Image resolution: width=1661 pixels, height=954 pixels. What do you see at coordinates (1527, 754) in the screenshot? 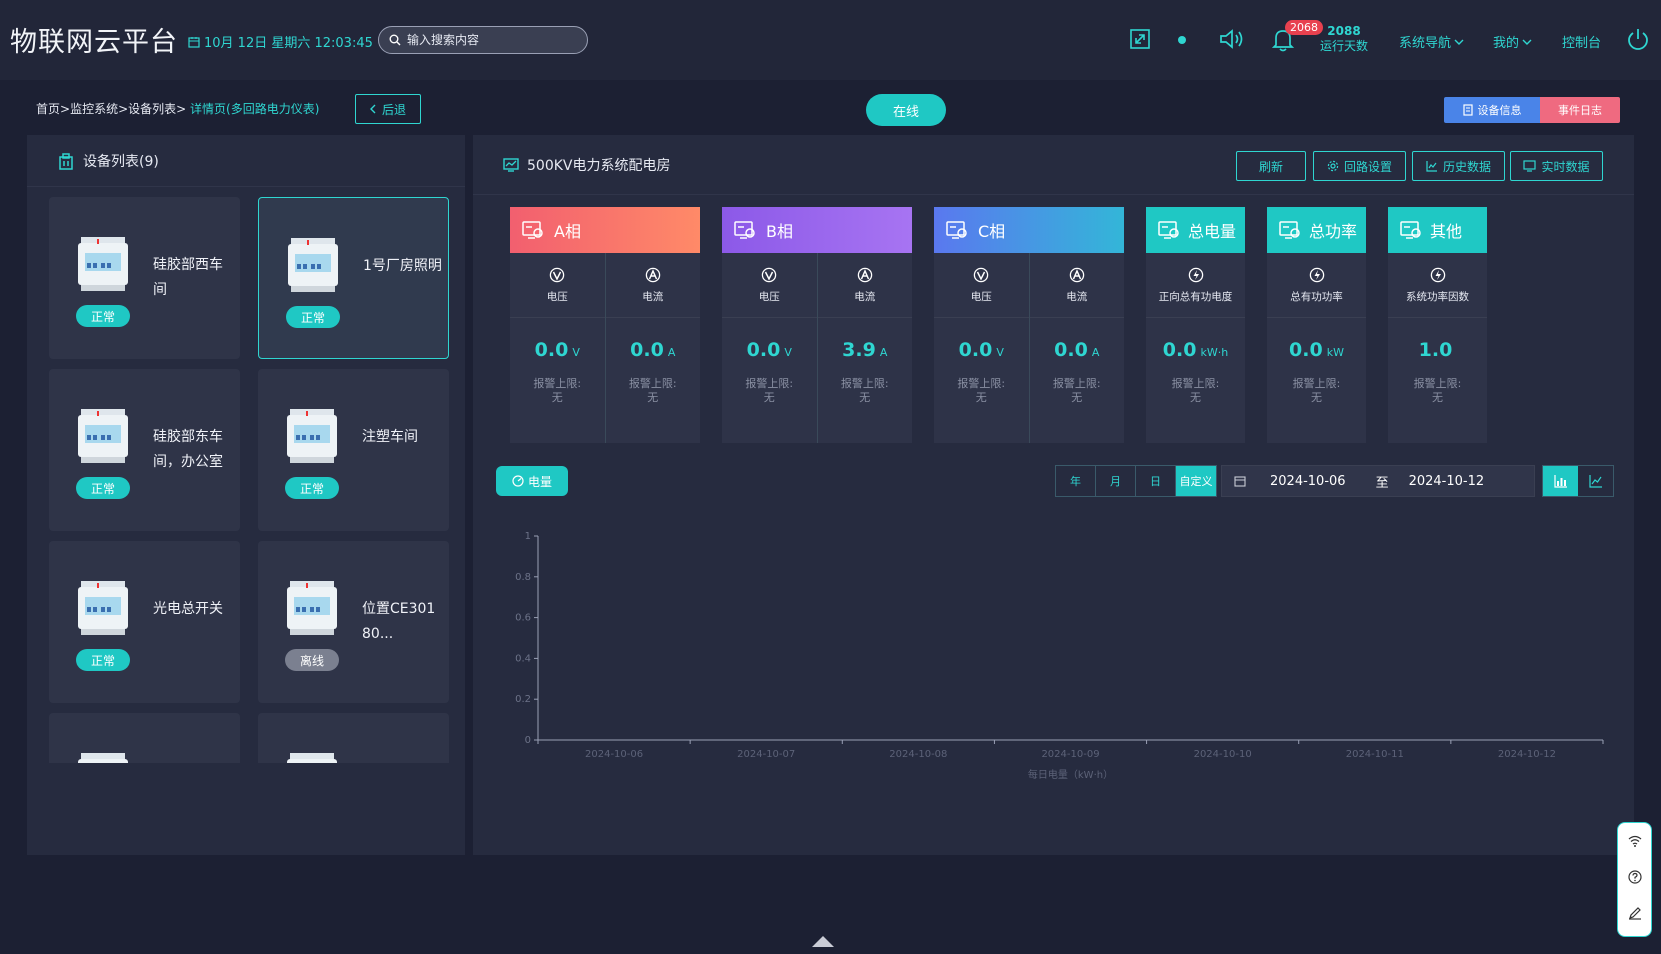
I see `x-tick-label: 2024-10-12` at bounding box center [1527, 754].